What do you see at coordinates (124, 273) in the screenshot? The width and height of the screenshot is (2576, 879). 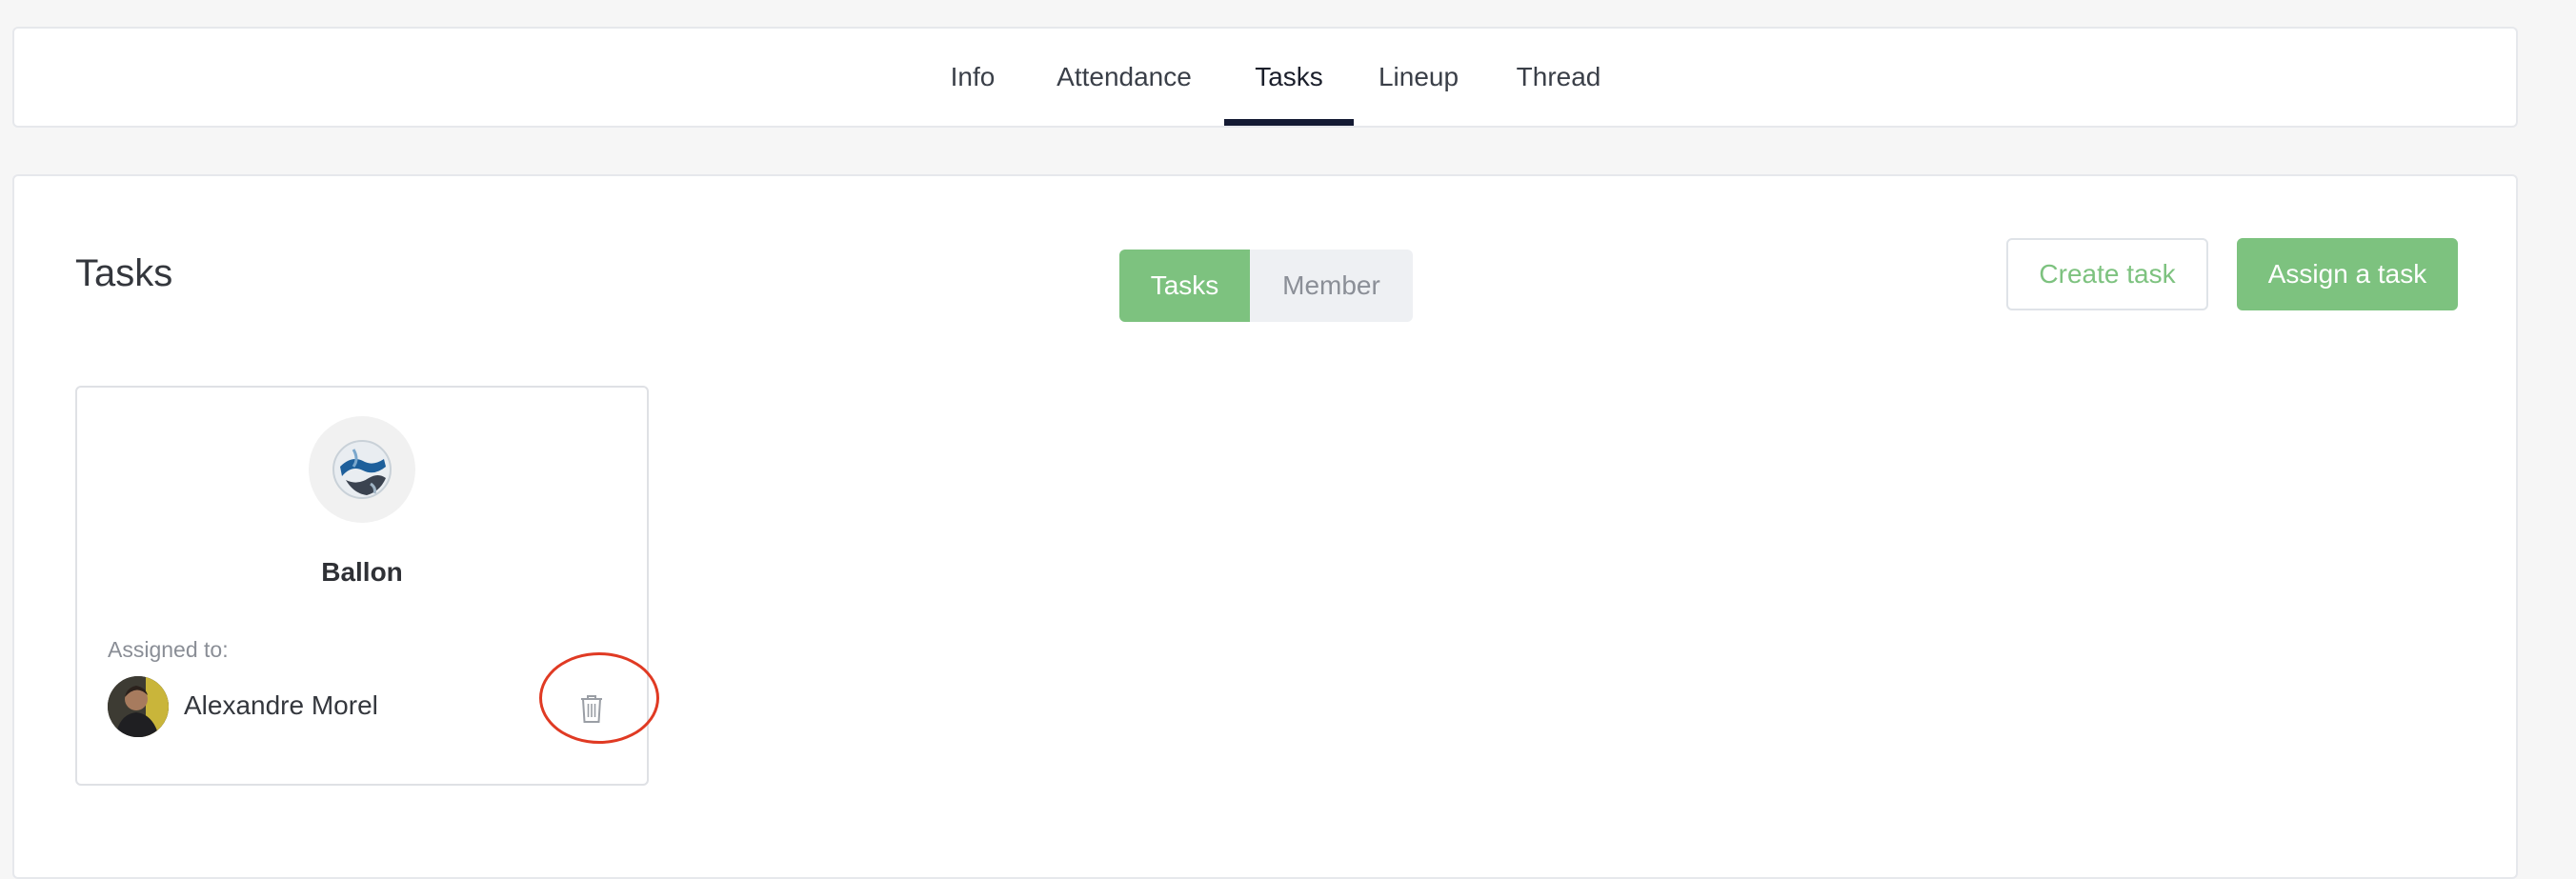 I see `page-title: Tasks` at bounding box center [124, 273].